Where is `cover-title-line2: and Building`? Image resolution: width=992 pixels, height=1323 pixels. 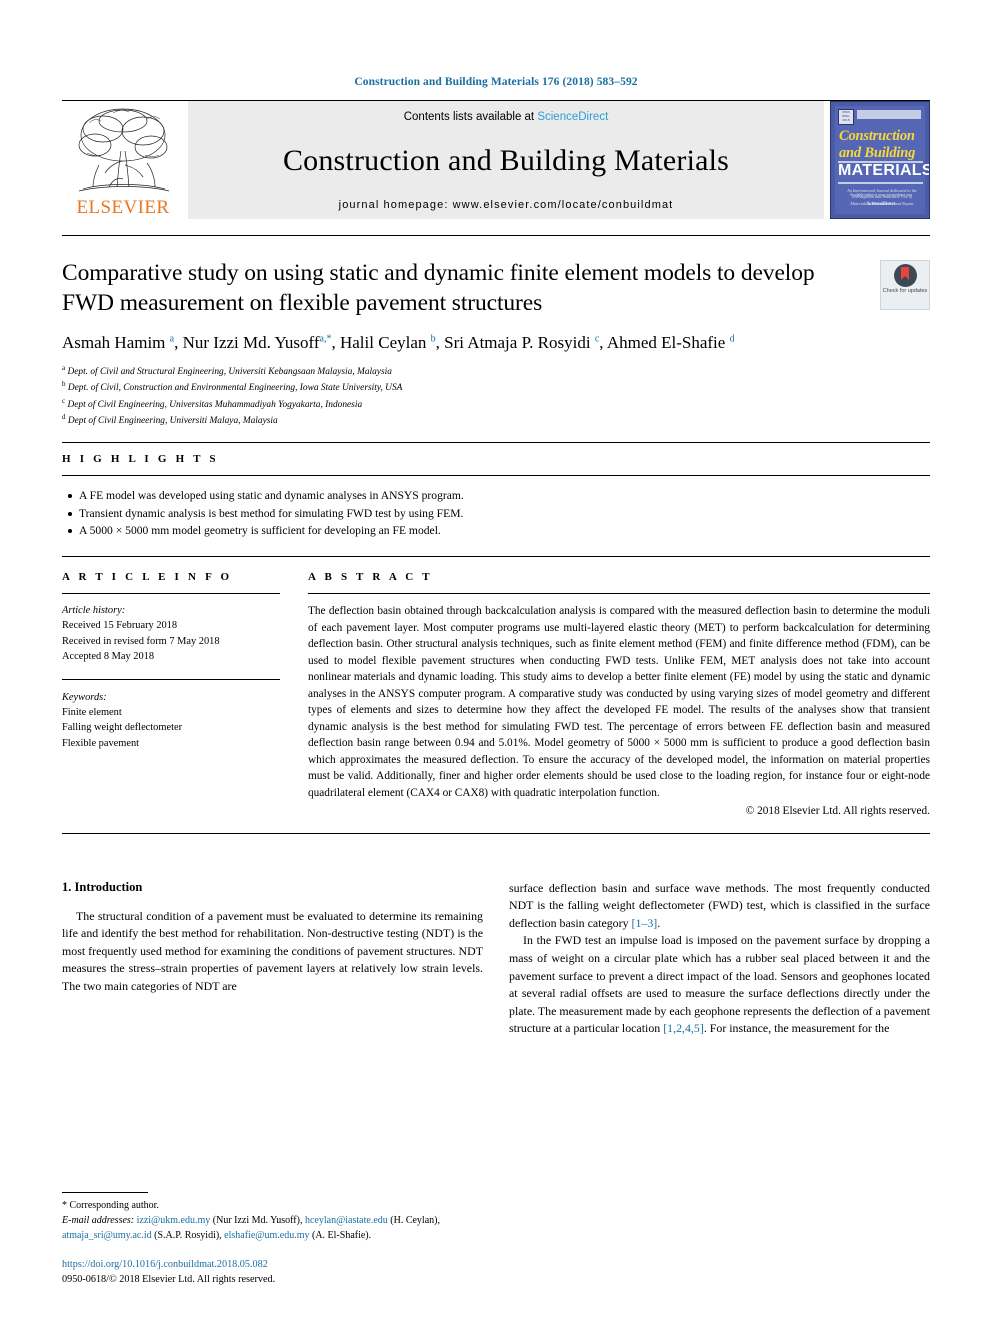
cover-title-line2: and Building is located at coordinates (877, 153).